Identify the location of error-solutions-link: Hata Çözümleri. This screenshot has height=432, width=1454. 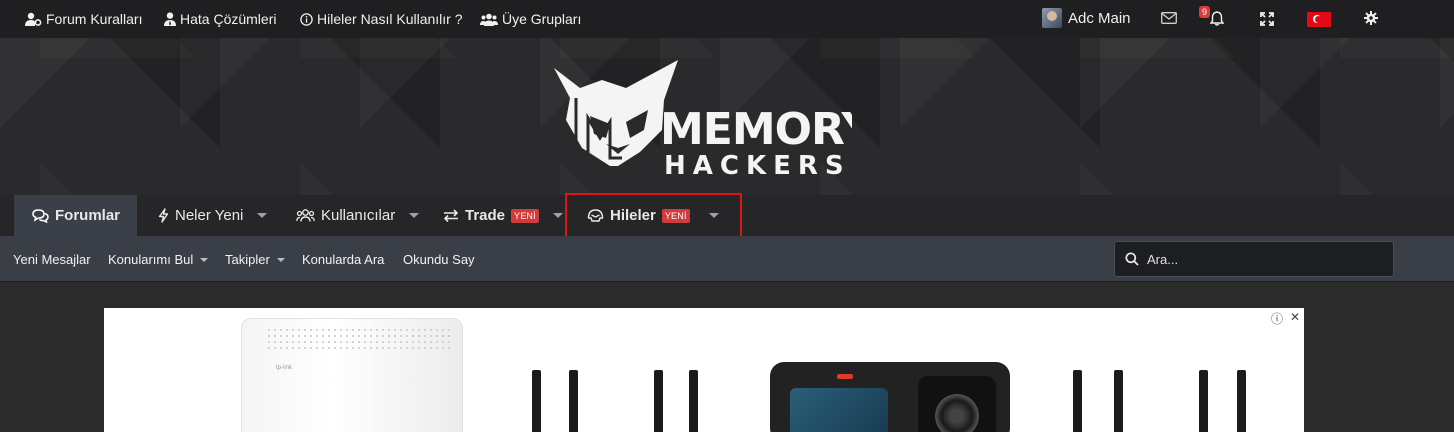
(220, 19).